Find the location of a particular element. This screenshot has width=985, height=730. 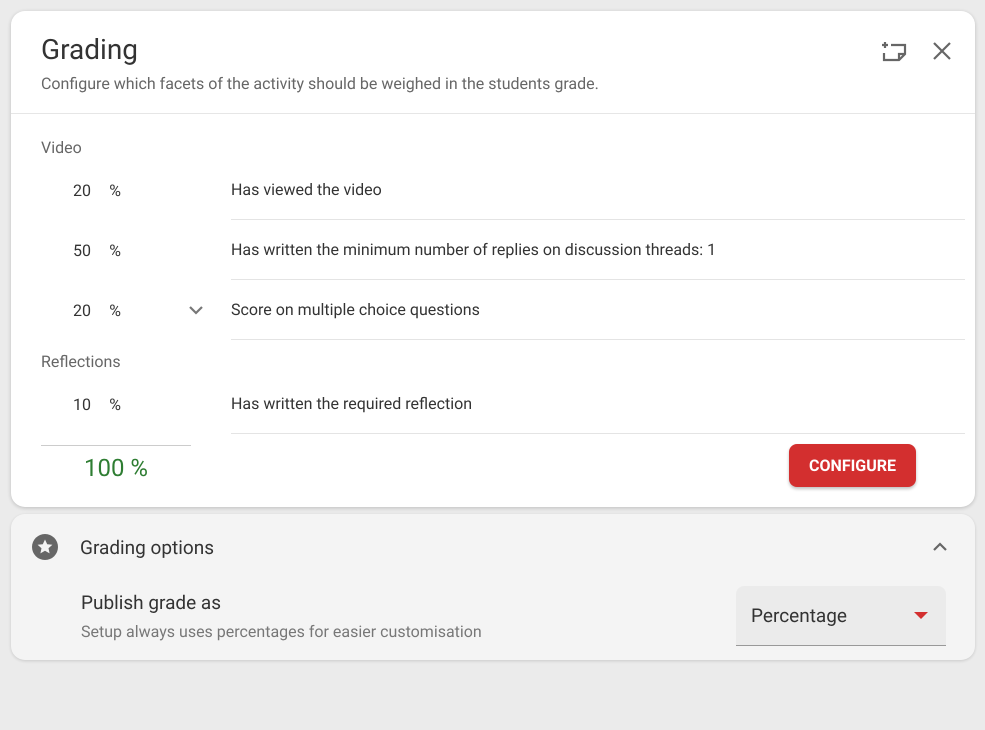

dialog-title: Grading is located at coordinates (90, 49).